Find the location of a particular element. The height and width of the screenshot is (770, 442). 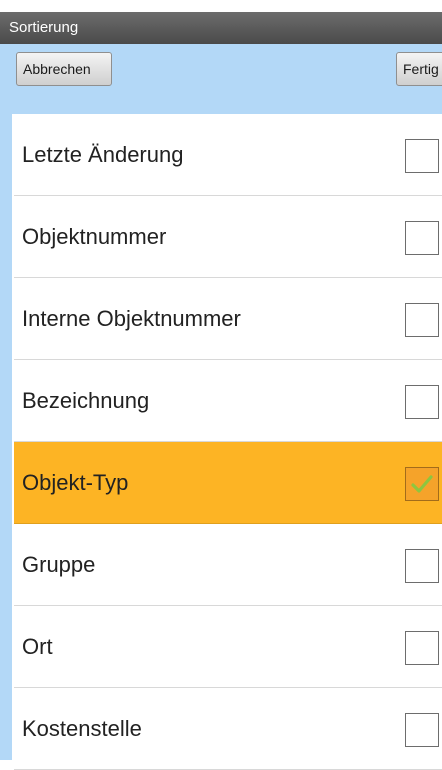

toolbar: Abbrechen Fertig is located at coordinates (221, 79).